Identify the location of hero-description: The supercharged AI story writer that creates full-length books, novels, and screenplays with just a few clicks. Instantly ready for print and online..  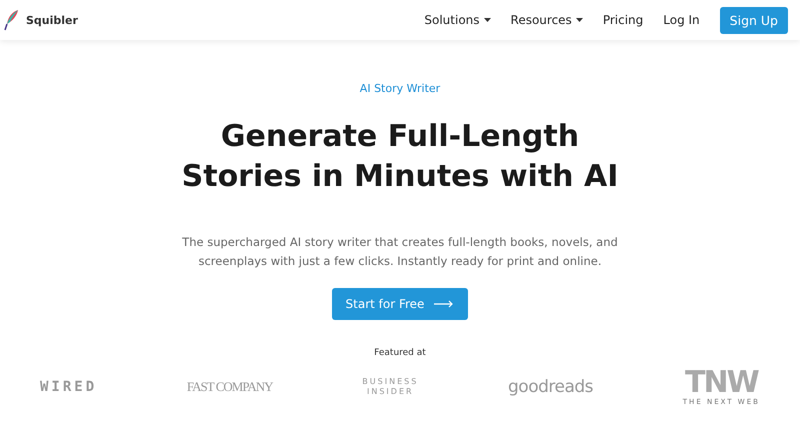
(400, 252).